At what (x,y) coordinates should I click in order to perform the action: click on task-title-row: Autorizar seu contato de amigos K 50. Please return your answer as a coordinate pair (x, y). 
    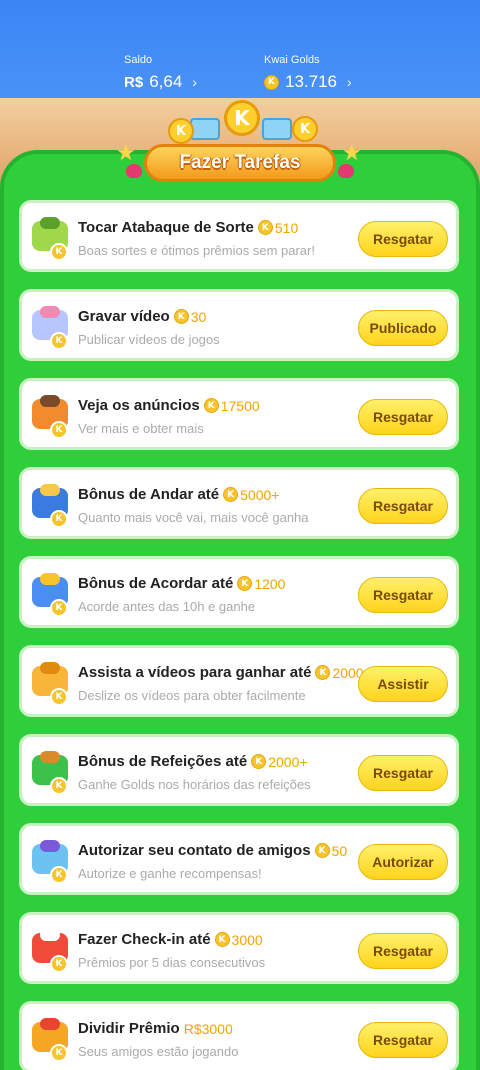
    Looking at the image, I should click on (212, 850).